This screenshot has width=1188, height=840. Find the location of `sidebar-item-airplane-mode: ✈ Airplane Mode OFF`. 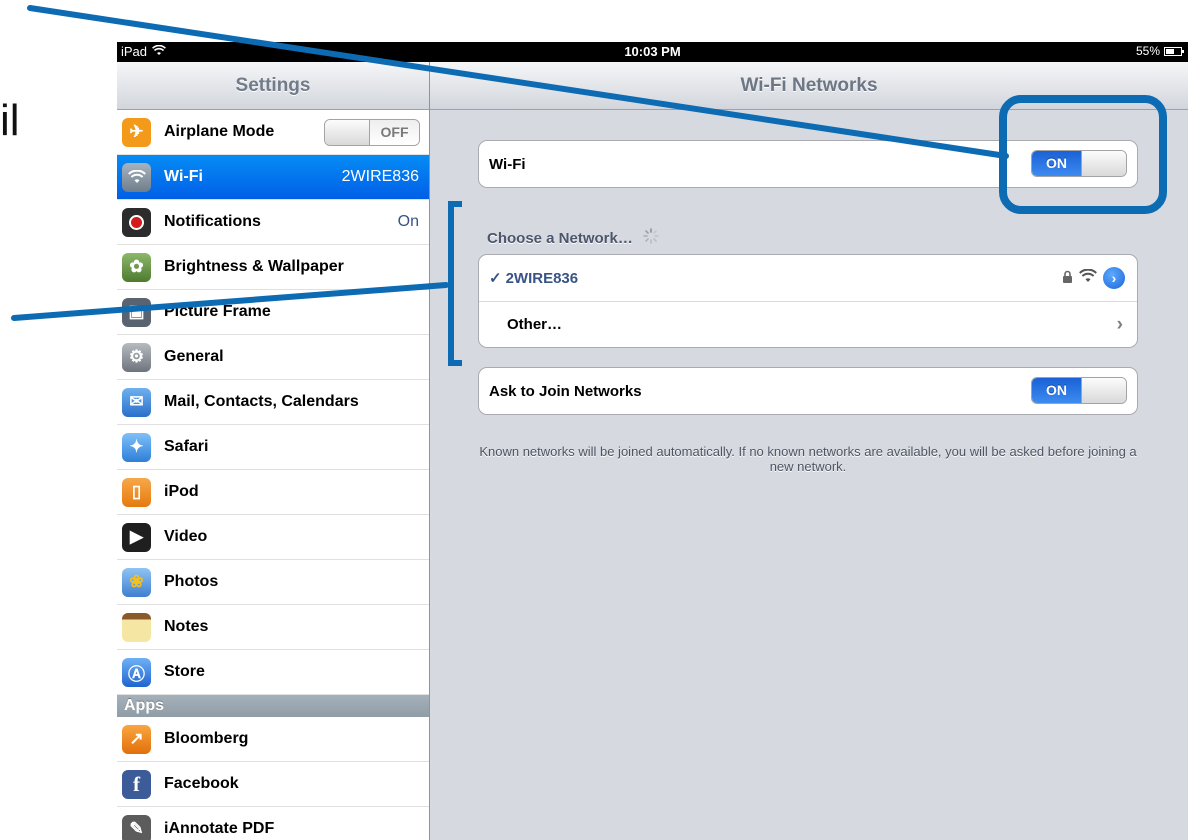

sidebar-item-airplane-mode: ✈ Airplane Mode OFF is located at coordinates (273, 132).